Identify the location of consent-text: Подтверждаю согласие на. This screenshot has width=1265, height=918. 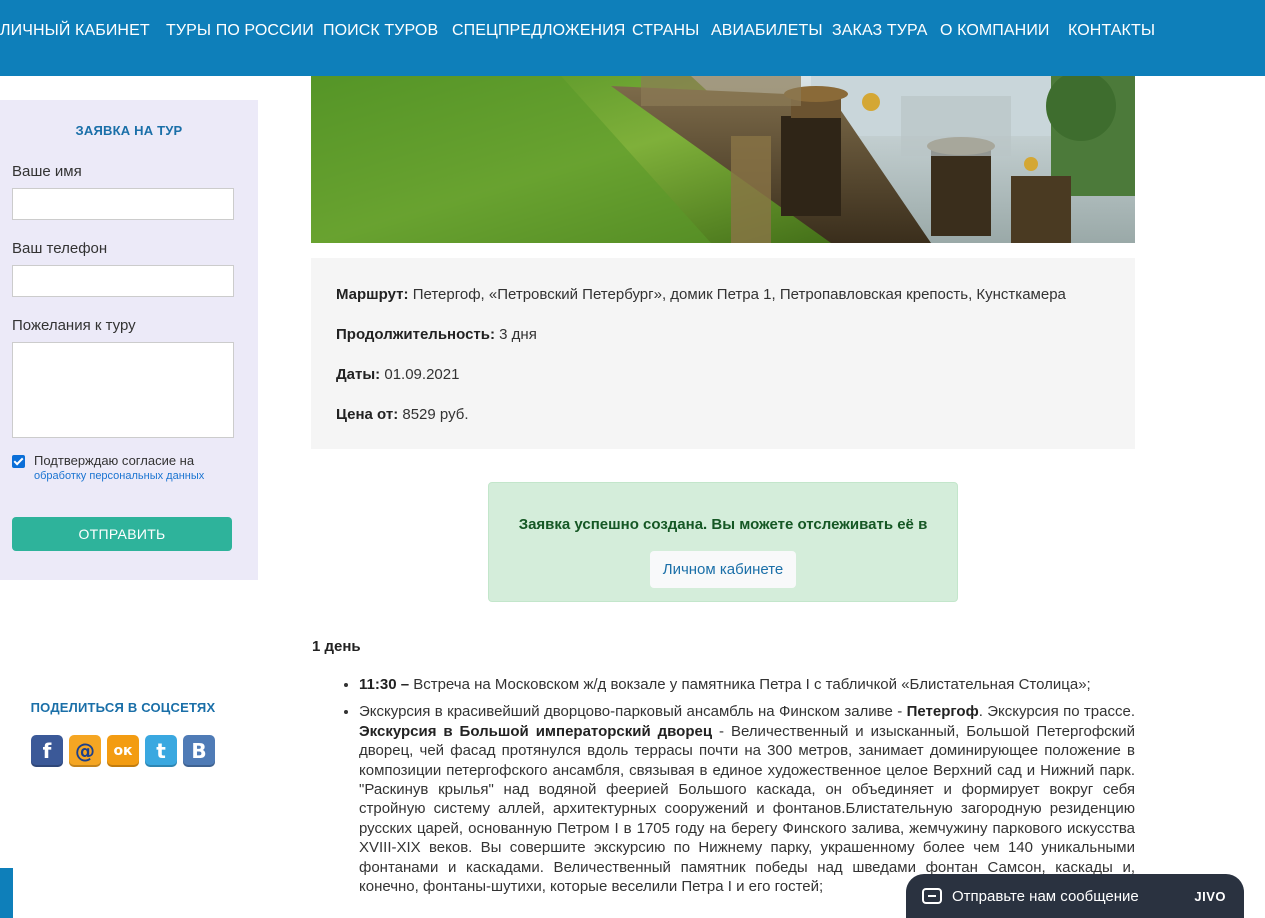
(114, 460).